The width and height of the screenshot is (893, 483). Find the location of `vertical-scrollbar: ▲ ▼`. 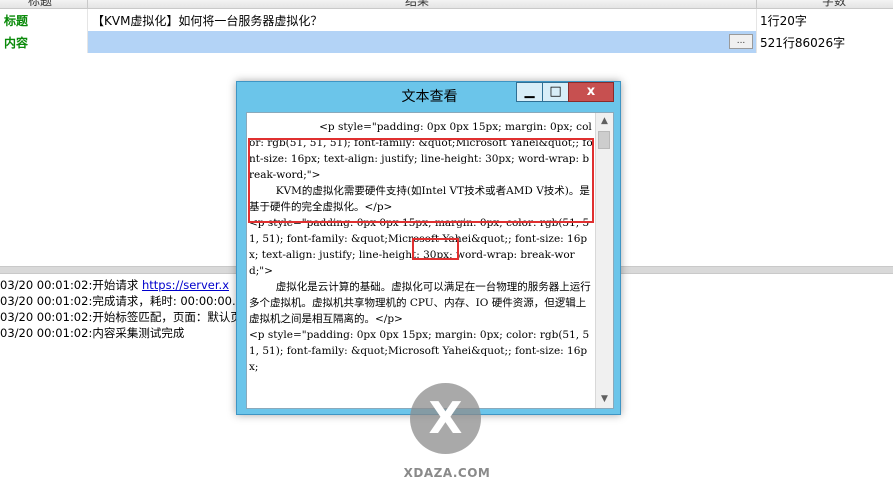

vertical-scrollbar: ▲ ▼ is located at coordinates (604, 260).